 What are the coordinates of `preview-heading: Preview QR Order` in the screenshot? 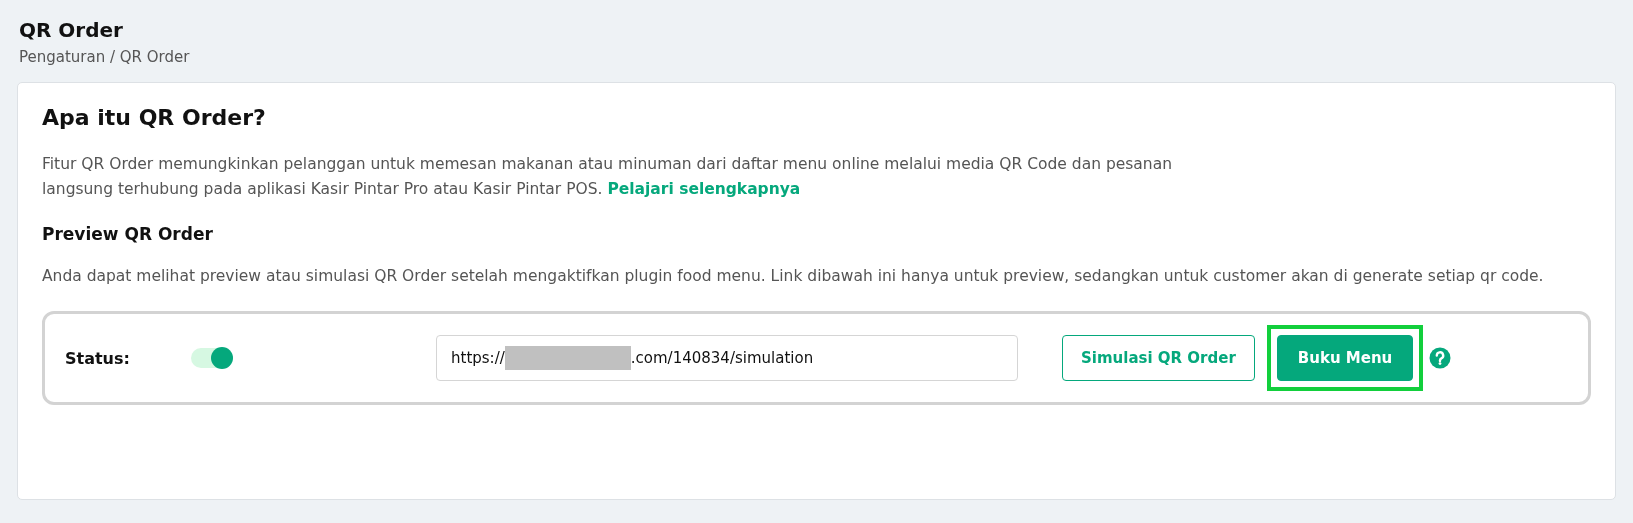 It's located at (128, 234).